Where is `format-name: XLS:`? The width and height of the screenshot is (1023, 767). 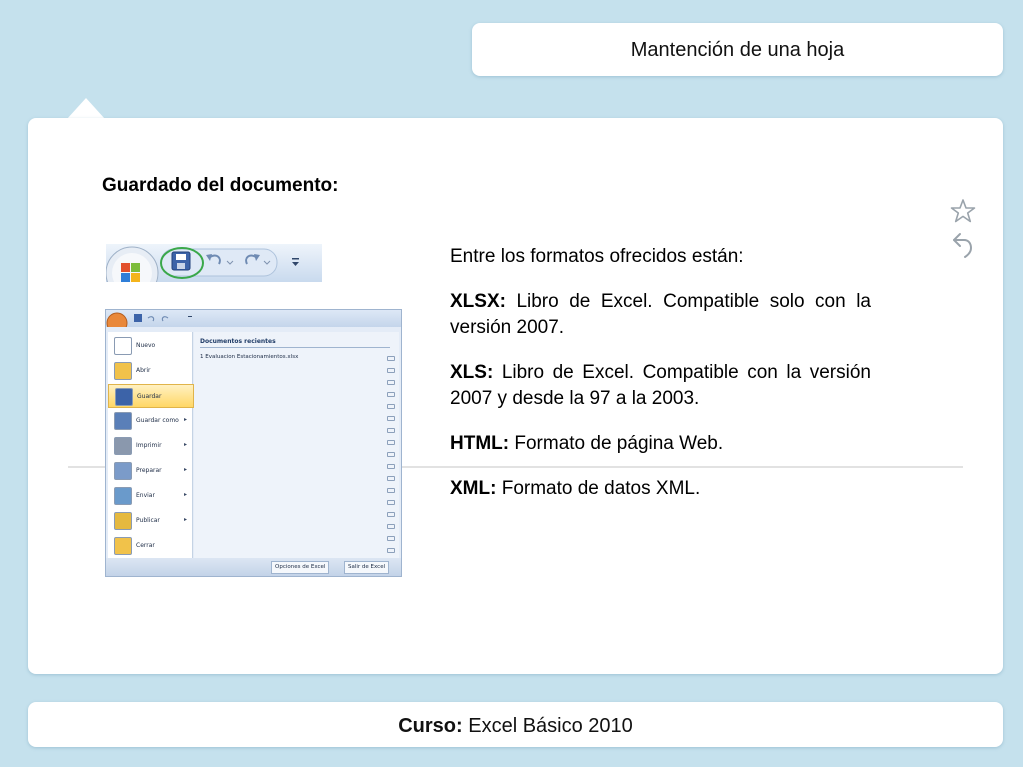
format-name: XLS: is located at coordinates (472, 372).